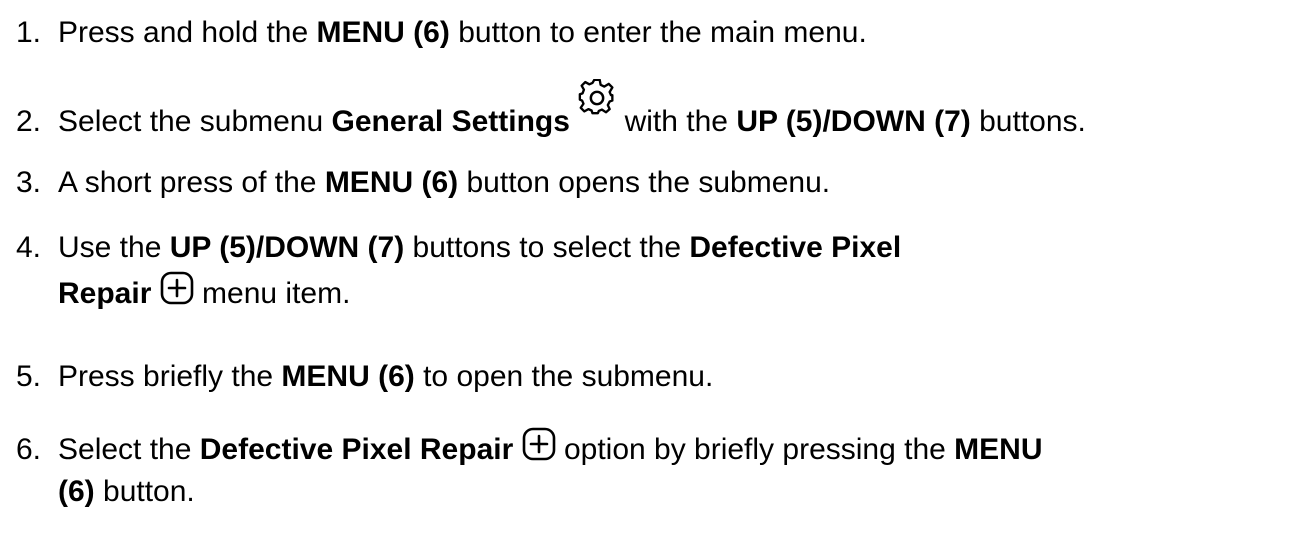 This screenshot has height=542, width=1316. I want to click on step-text: Use the, so click(114, 247).